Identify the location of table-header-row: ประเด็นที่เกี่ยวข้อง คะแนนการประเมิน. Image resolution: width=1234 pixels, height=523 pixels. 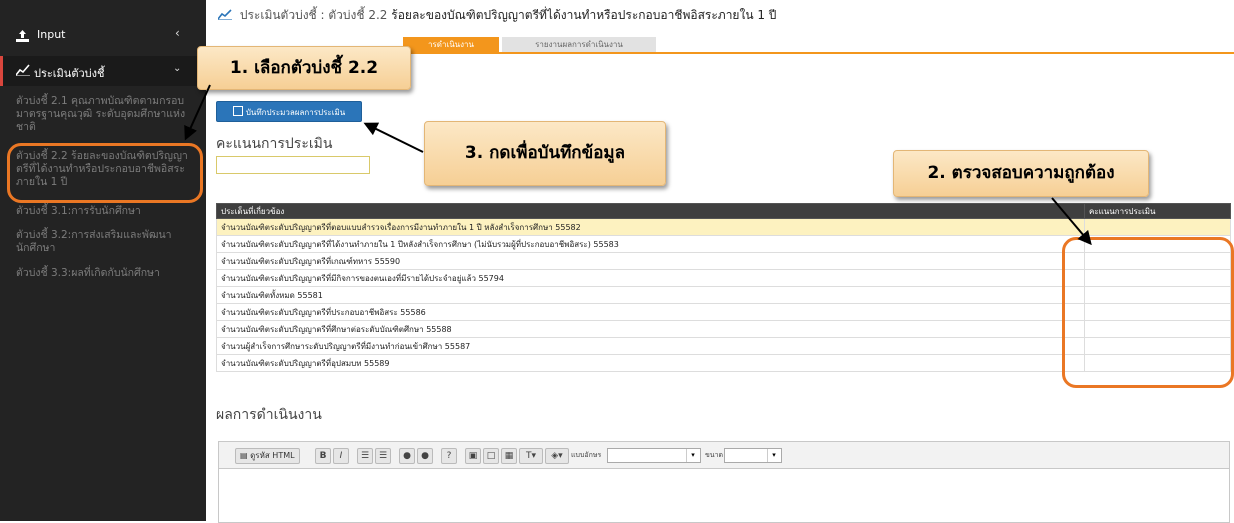
(723, 211).